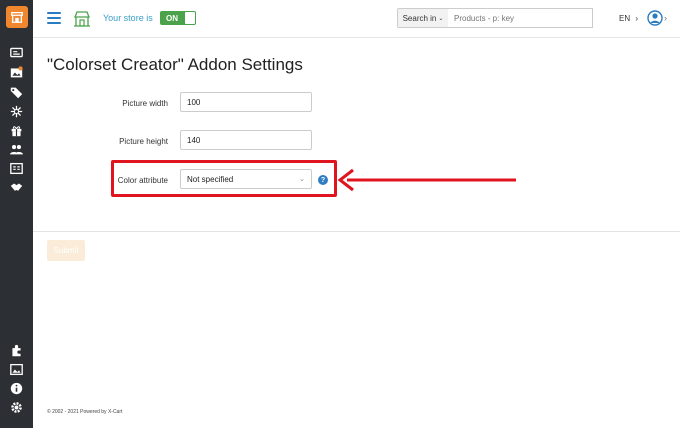 This screenshot has height=428, width=680. Describe the element at coordinates (128, 18) in the screenshot. I see `store-status-label: Your store is` at that location.